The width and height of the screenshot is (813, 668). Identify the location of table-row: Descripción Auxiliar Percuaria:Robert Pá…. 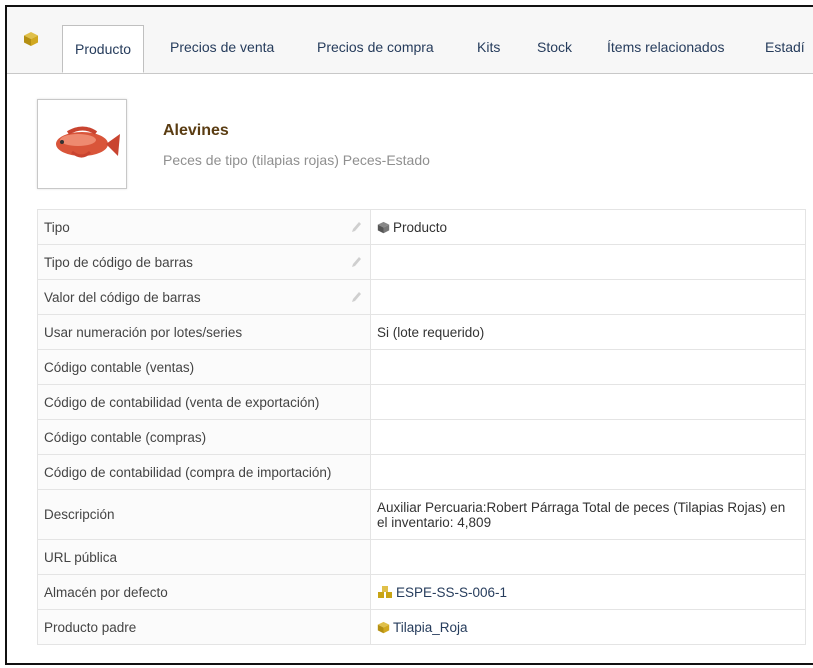
(421, 514).